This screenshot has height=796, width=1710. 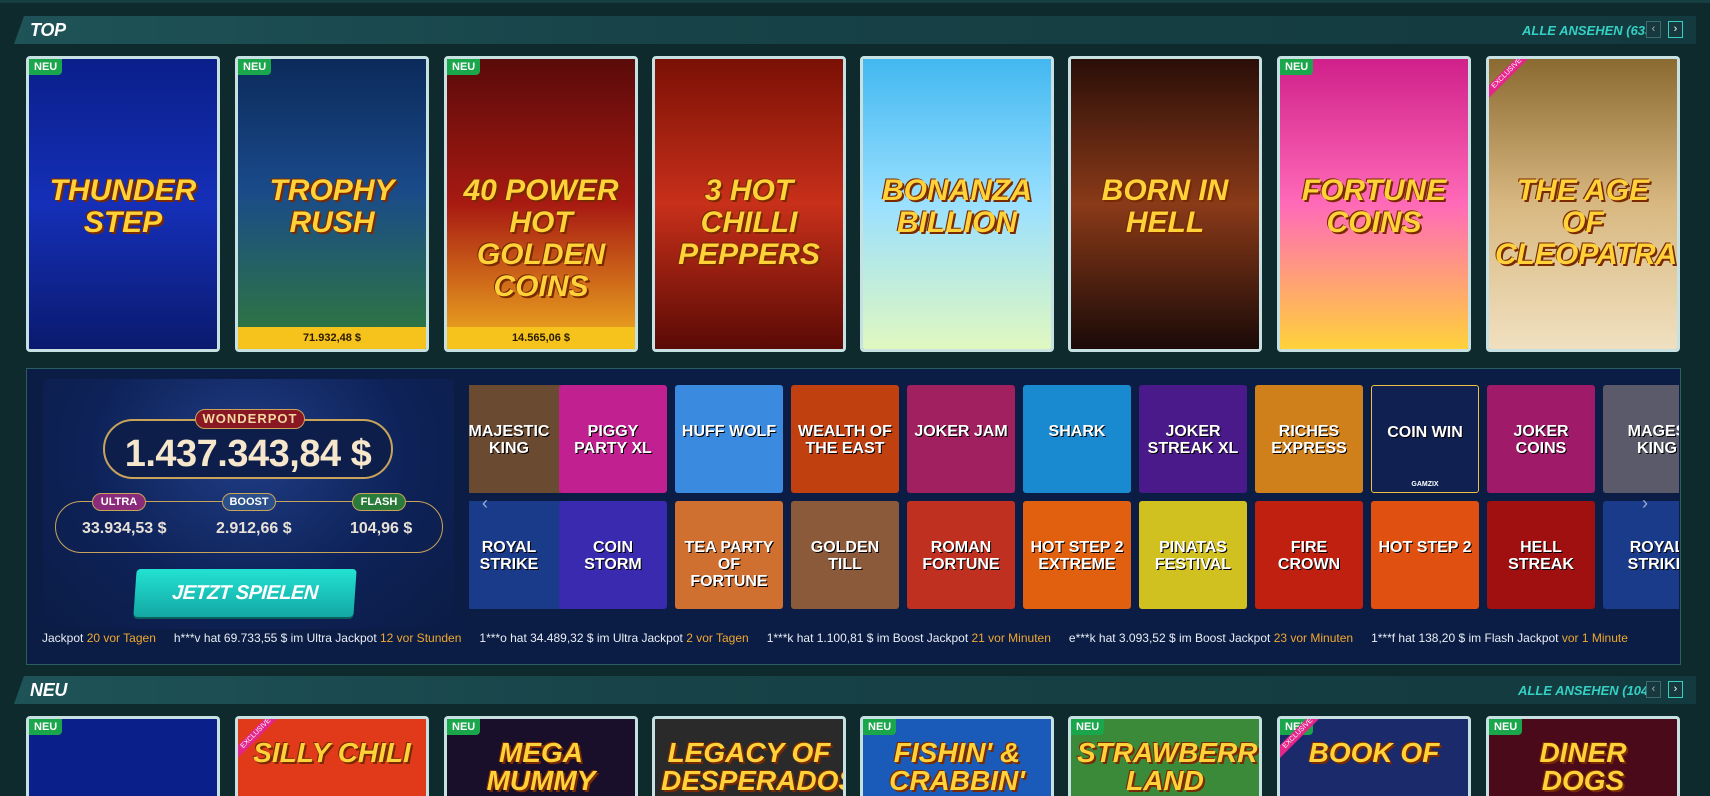 I want to click on tile-title: MAJESTIC KING, so click(x=509, y=440).